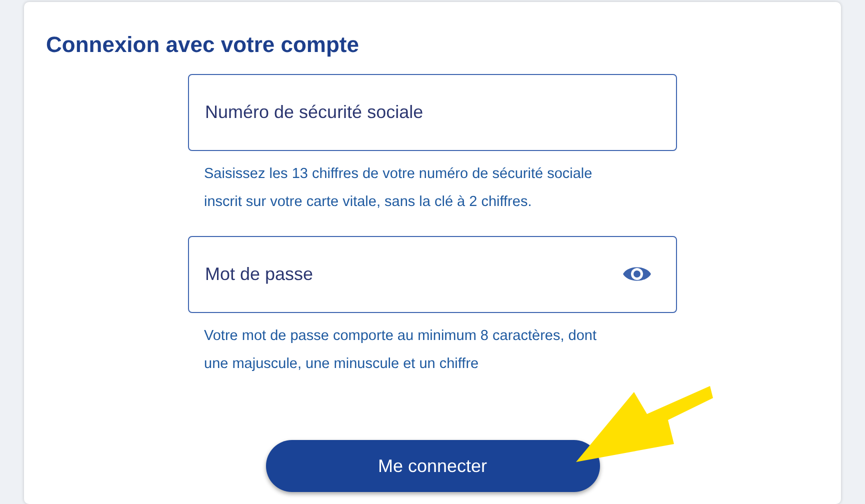 The image size is (865, 504). I want to click on eye-icon, so click(637, 274).